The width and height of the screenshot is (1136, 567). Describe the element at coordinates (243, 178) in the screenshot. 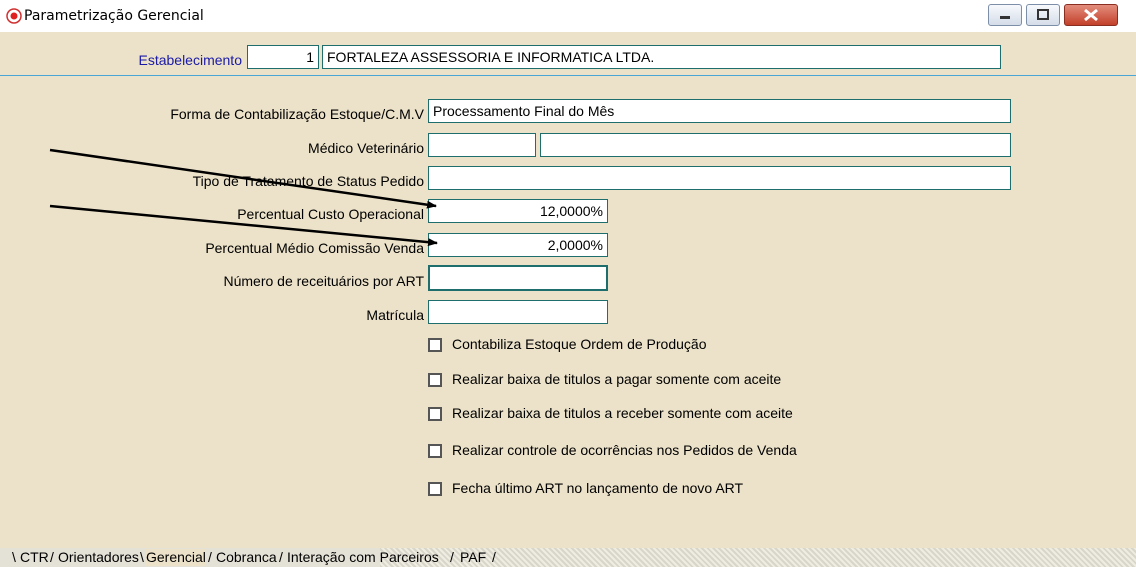

I see `arrow-to-percentual-custo` at that location.